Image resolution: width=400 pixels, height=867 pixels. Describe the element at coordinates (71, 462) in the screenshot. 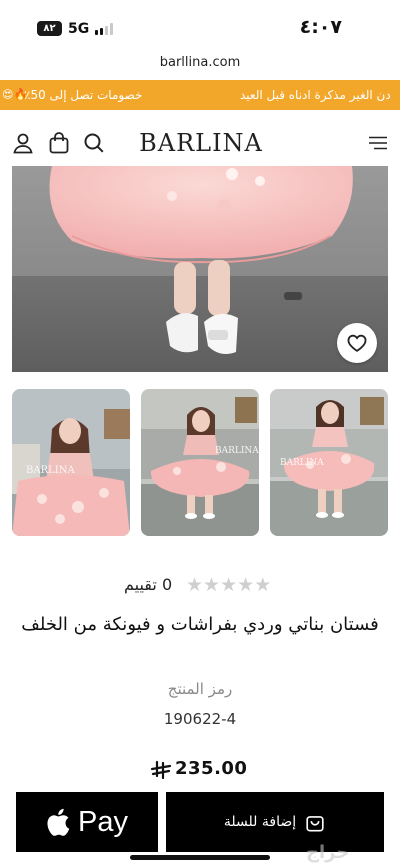

I see `product-thumbnail-1: BARLINA` at that location.